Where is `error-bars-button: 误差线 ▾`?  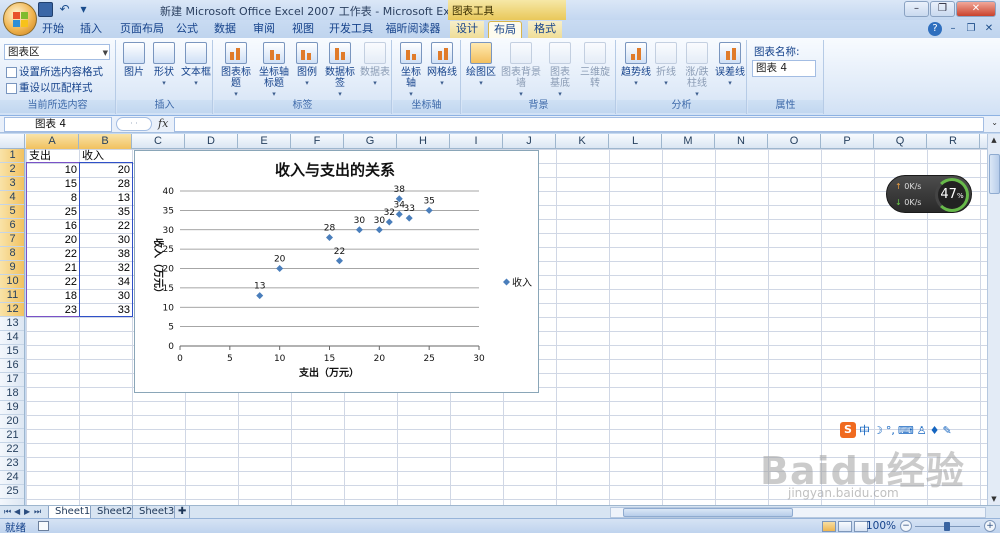
error-bars-button: 误差线 ▾ is located at coordinates (730, 65).